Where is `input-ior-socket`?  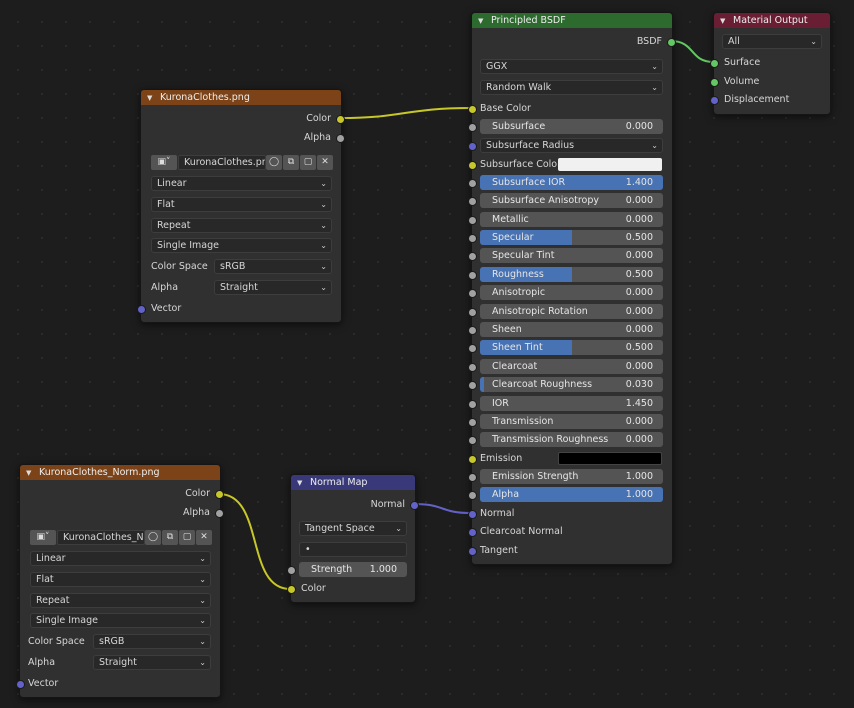
input-ior-socket is located at coordinates (472, 404).